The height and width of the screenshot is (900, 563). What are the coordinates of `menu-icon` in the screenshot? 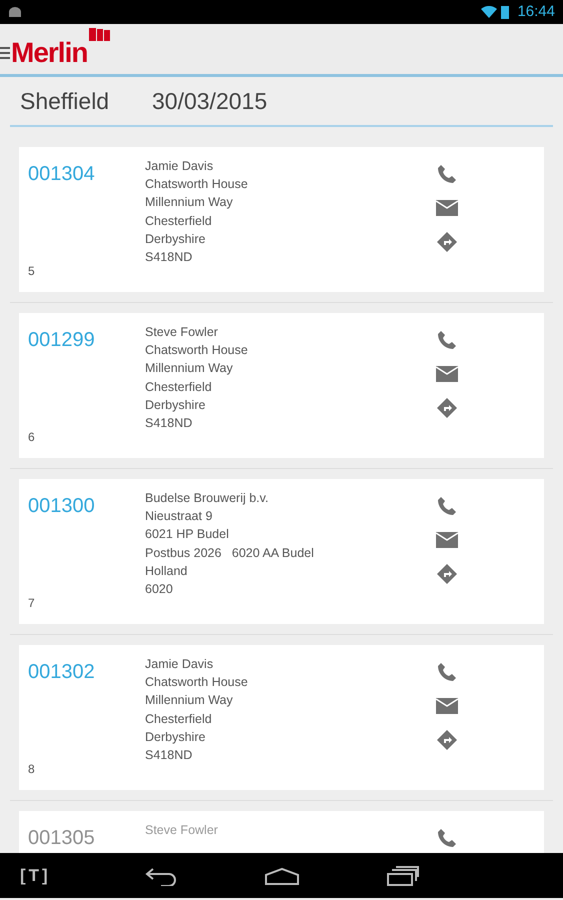 It's located at (5, 53).